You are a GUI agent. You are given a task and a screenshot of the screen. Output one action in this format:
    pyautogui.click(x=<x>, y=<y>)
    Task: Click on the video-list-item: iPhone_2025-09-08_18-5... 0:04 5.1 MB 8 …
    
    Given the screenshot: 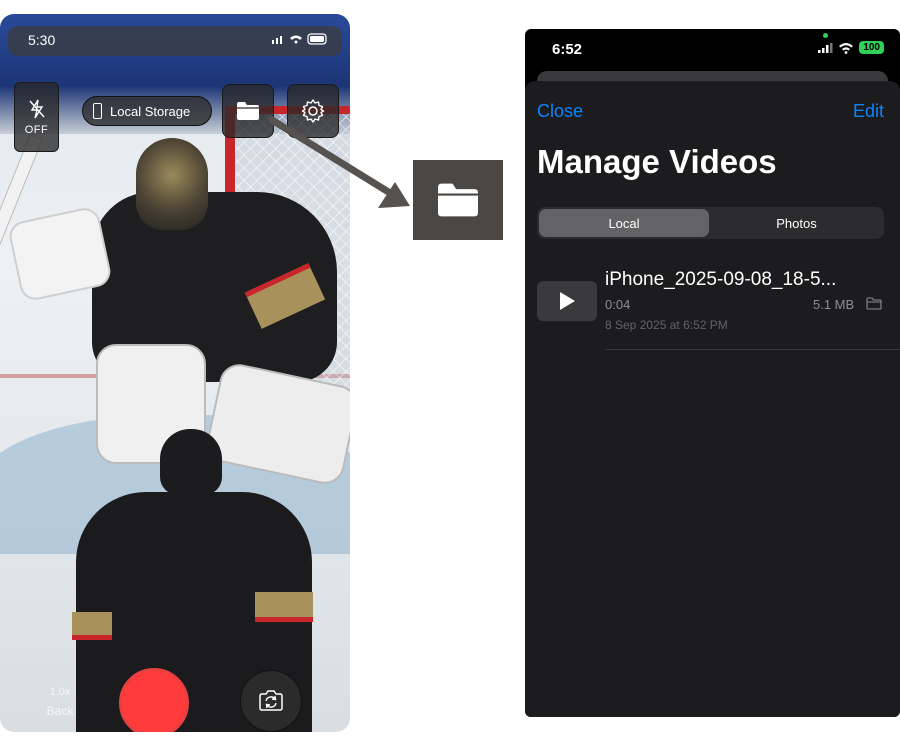 What is the action you would take?
    pyautogui.click(x=712, y=306)
    